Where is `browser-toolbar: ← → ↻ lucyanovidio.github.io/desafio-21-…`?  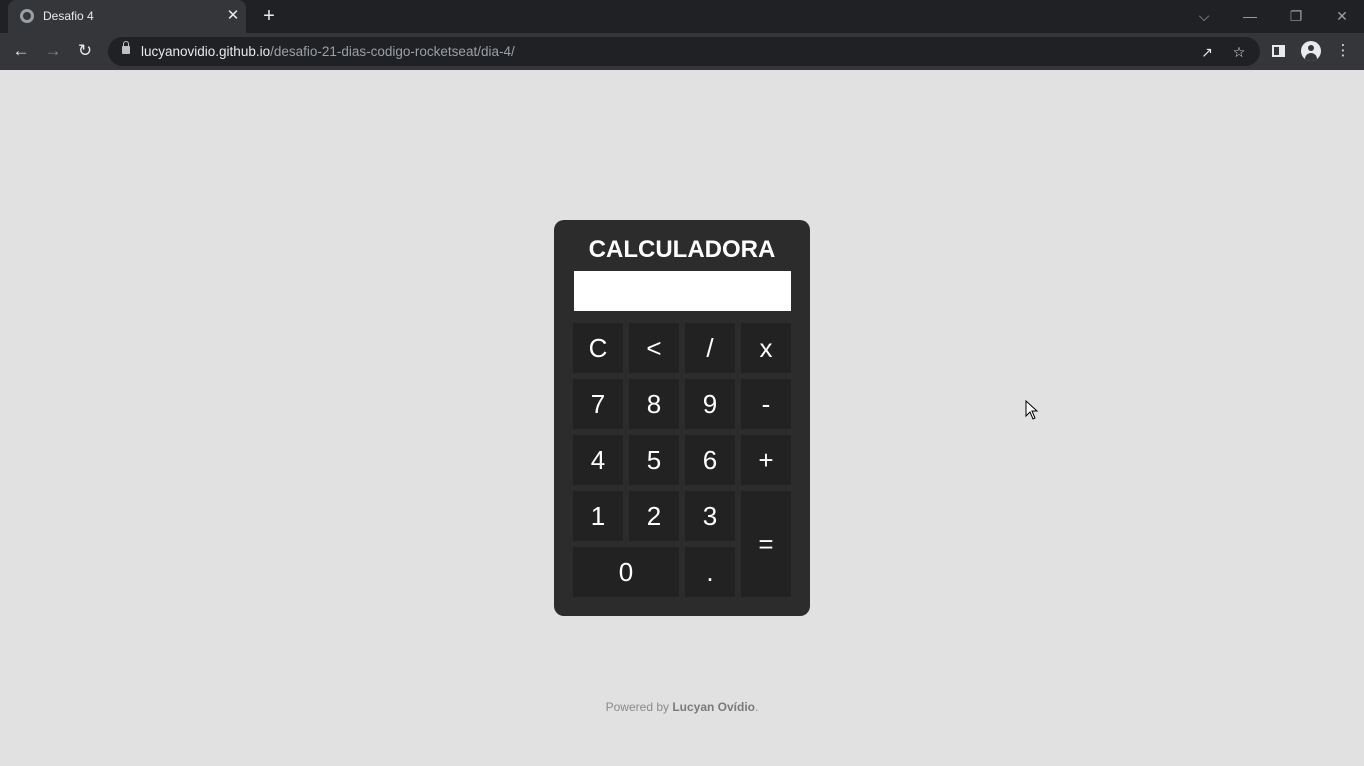 browser-toolbar: ← → ↻ lucyanovidio.github.io/desafio-21-… is located at coordinates (682, 51).